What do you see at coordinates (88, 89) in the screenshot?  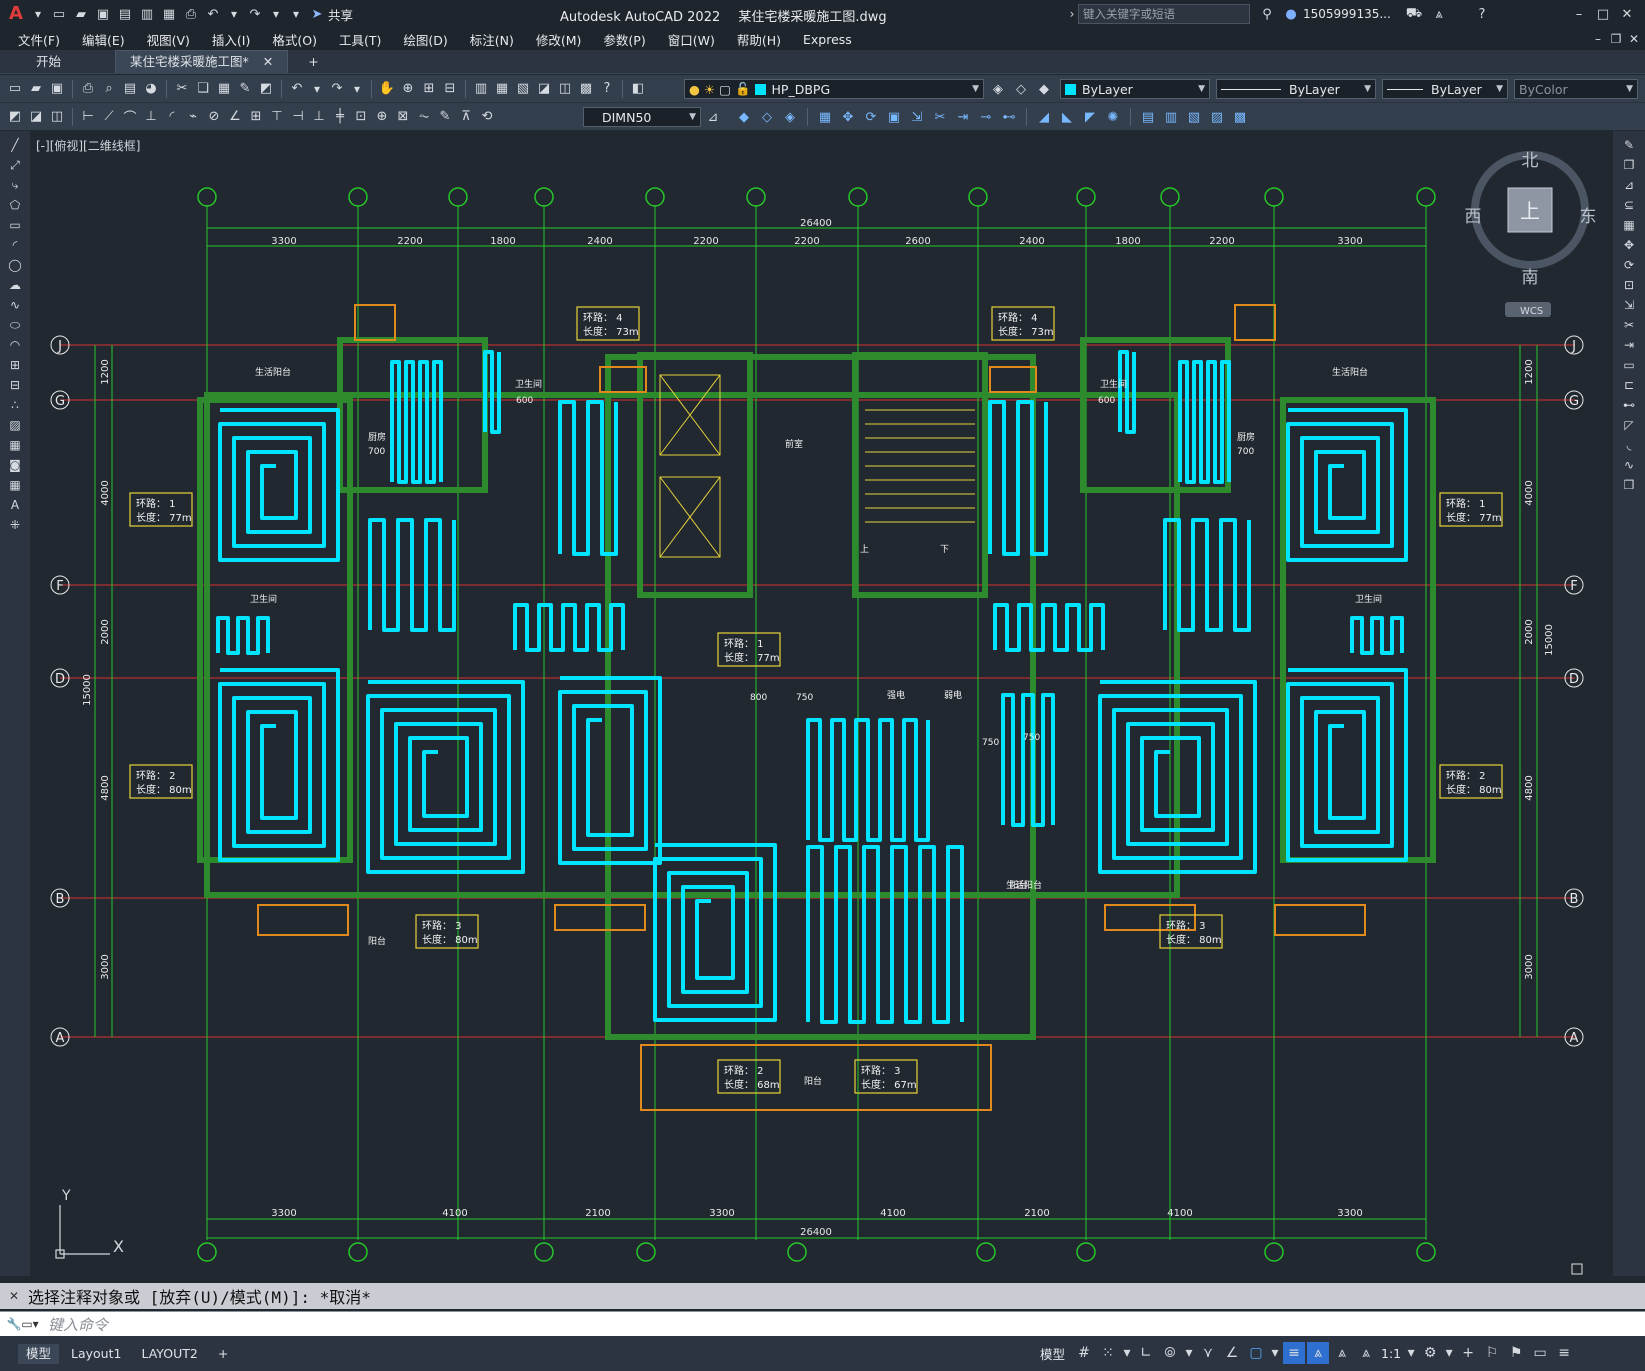 I see `plot-icon: ⎙` at bounding box center [88, 89].